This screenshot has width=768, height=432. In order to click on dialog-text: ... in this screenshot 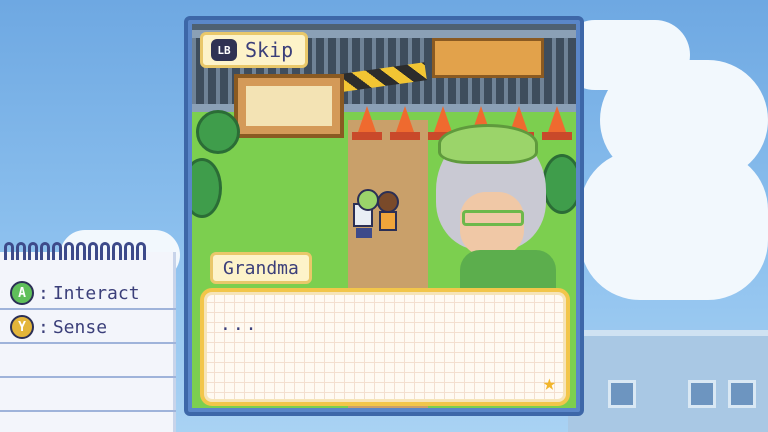, I will do `click(239, 324)`.